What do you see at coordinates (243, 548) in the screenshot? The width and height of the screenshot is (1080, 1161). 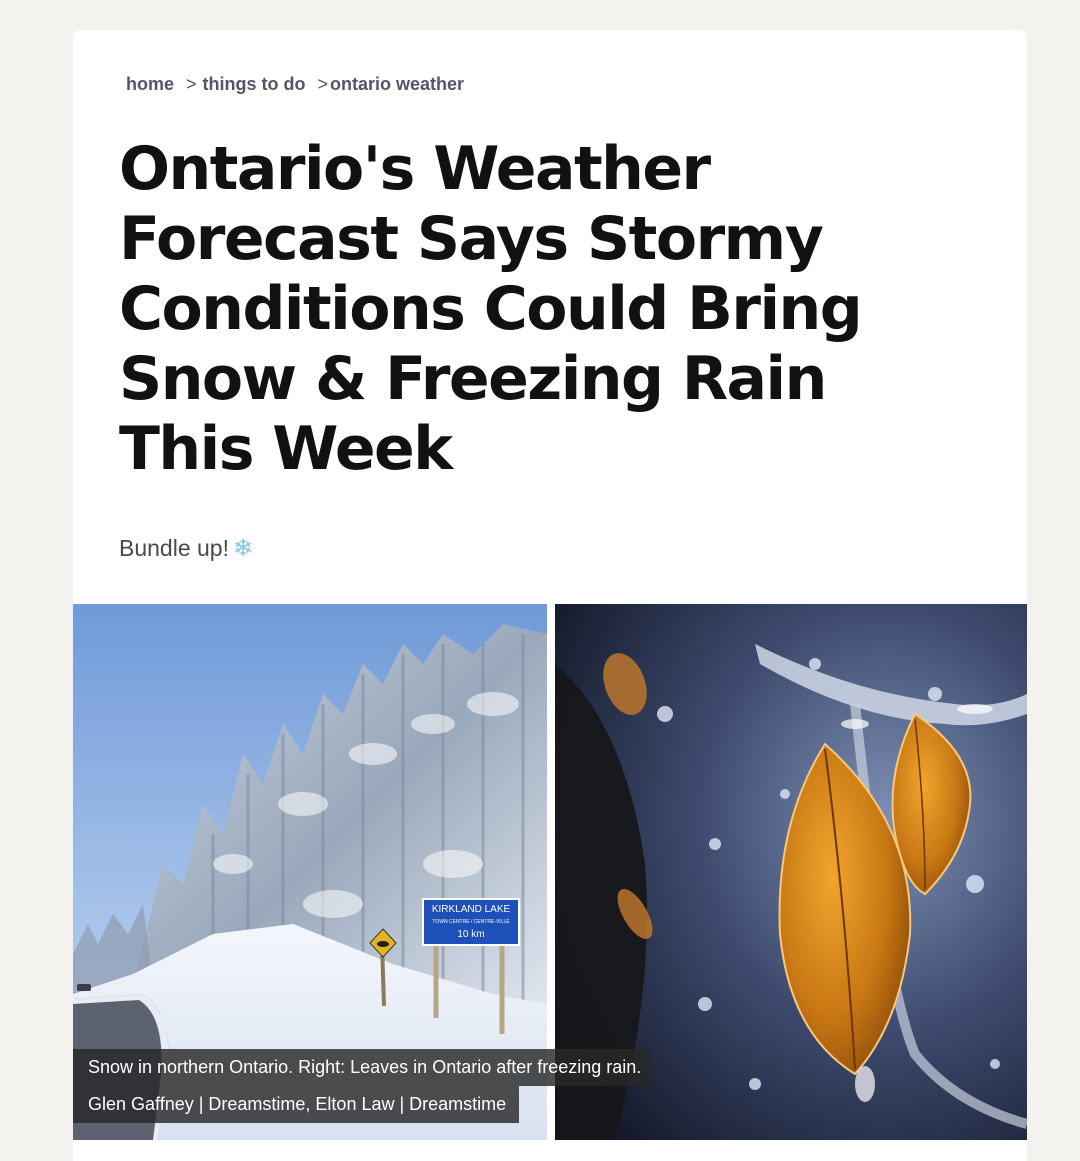 I see `snowflake-icon: ❄` at bounding box center [243, 548].